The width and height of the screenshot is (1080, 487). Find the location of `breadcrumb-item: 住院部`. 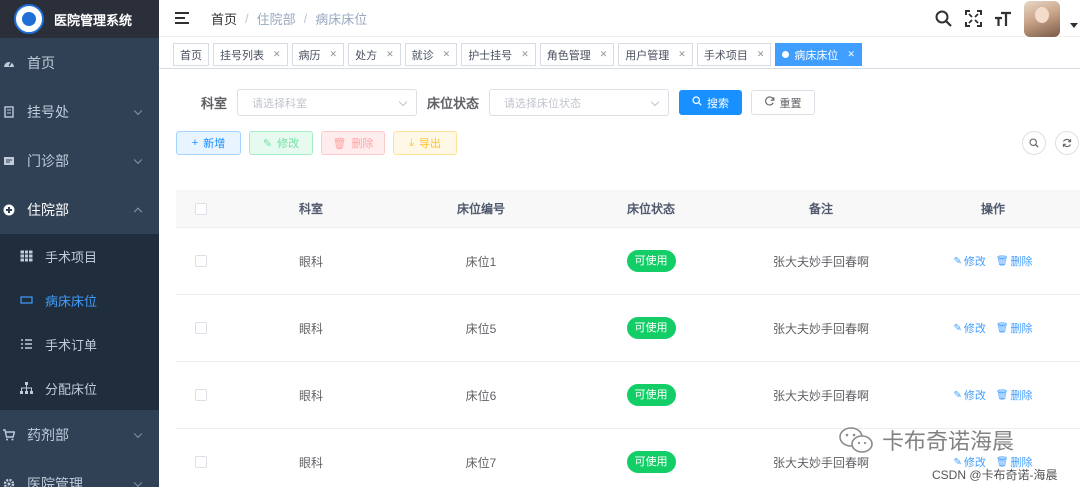

breadcrumb-item: 住院部 is located at coordinates (276, 18).